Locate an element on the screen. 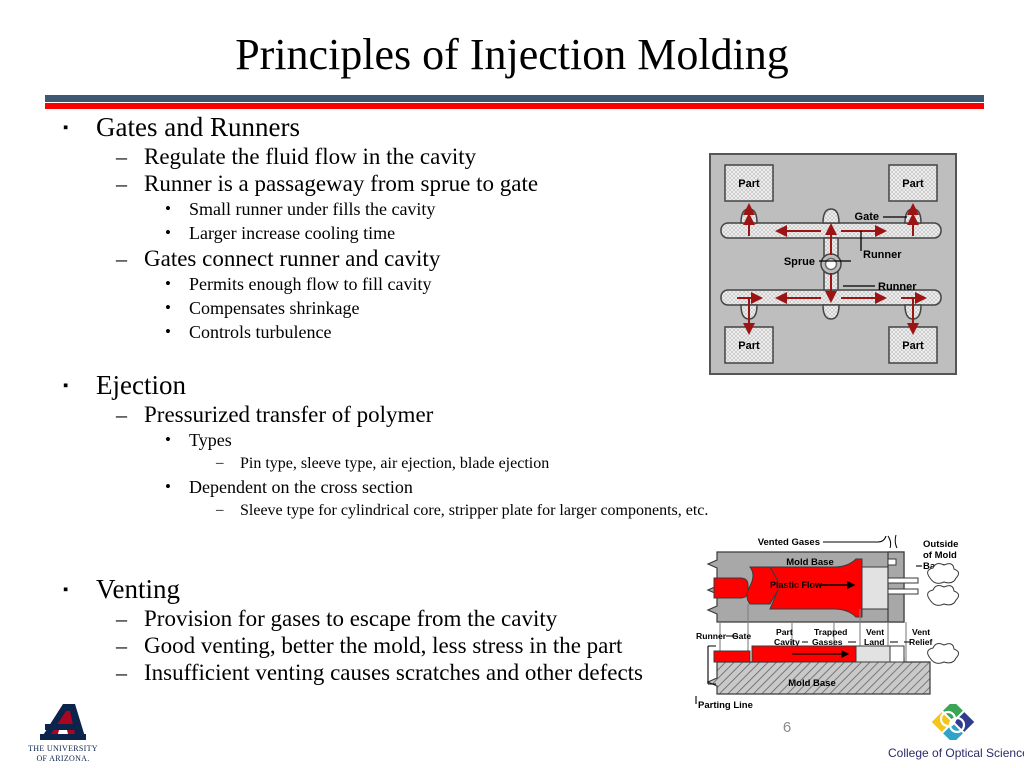  part-box-top-left: Part is located at coordinates (749, 183).